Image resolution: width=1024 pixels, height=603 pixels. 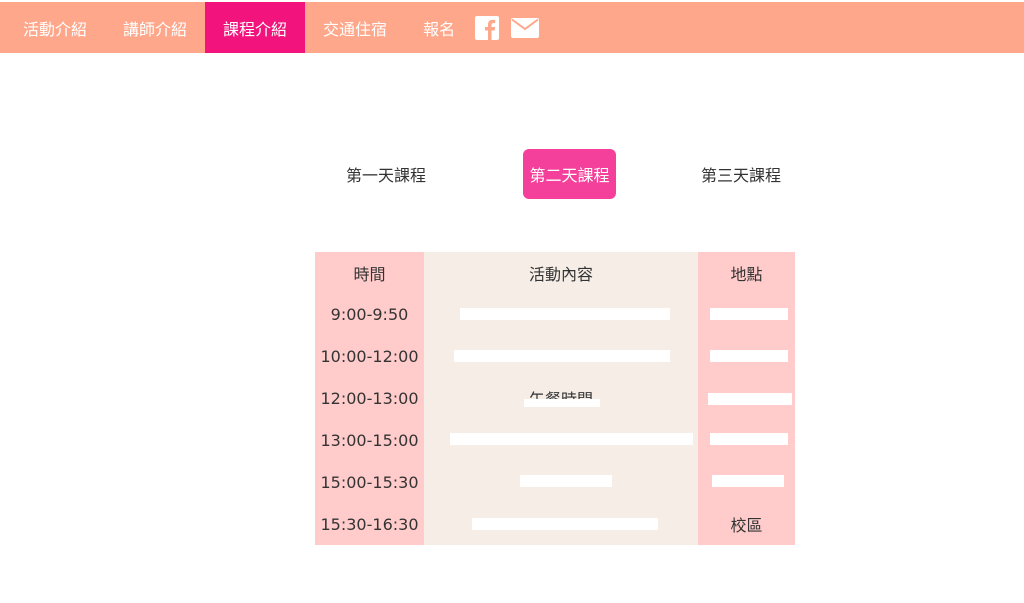 I want to click on location-cell: 校區, so click(x=746, y=524).